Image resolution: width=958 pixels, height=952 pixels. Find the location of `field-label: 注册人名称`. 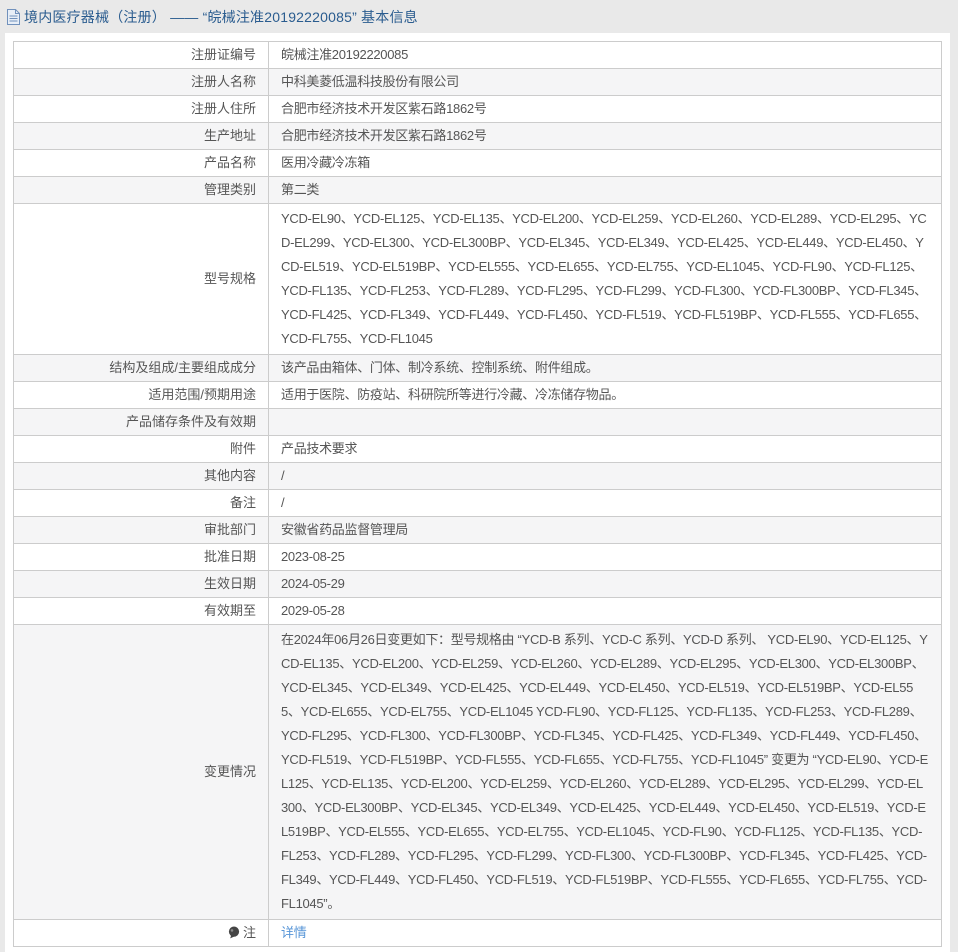

field-label: 注册人名称 is located at coordinates (141, 82).